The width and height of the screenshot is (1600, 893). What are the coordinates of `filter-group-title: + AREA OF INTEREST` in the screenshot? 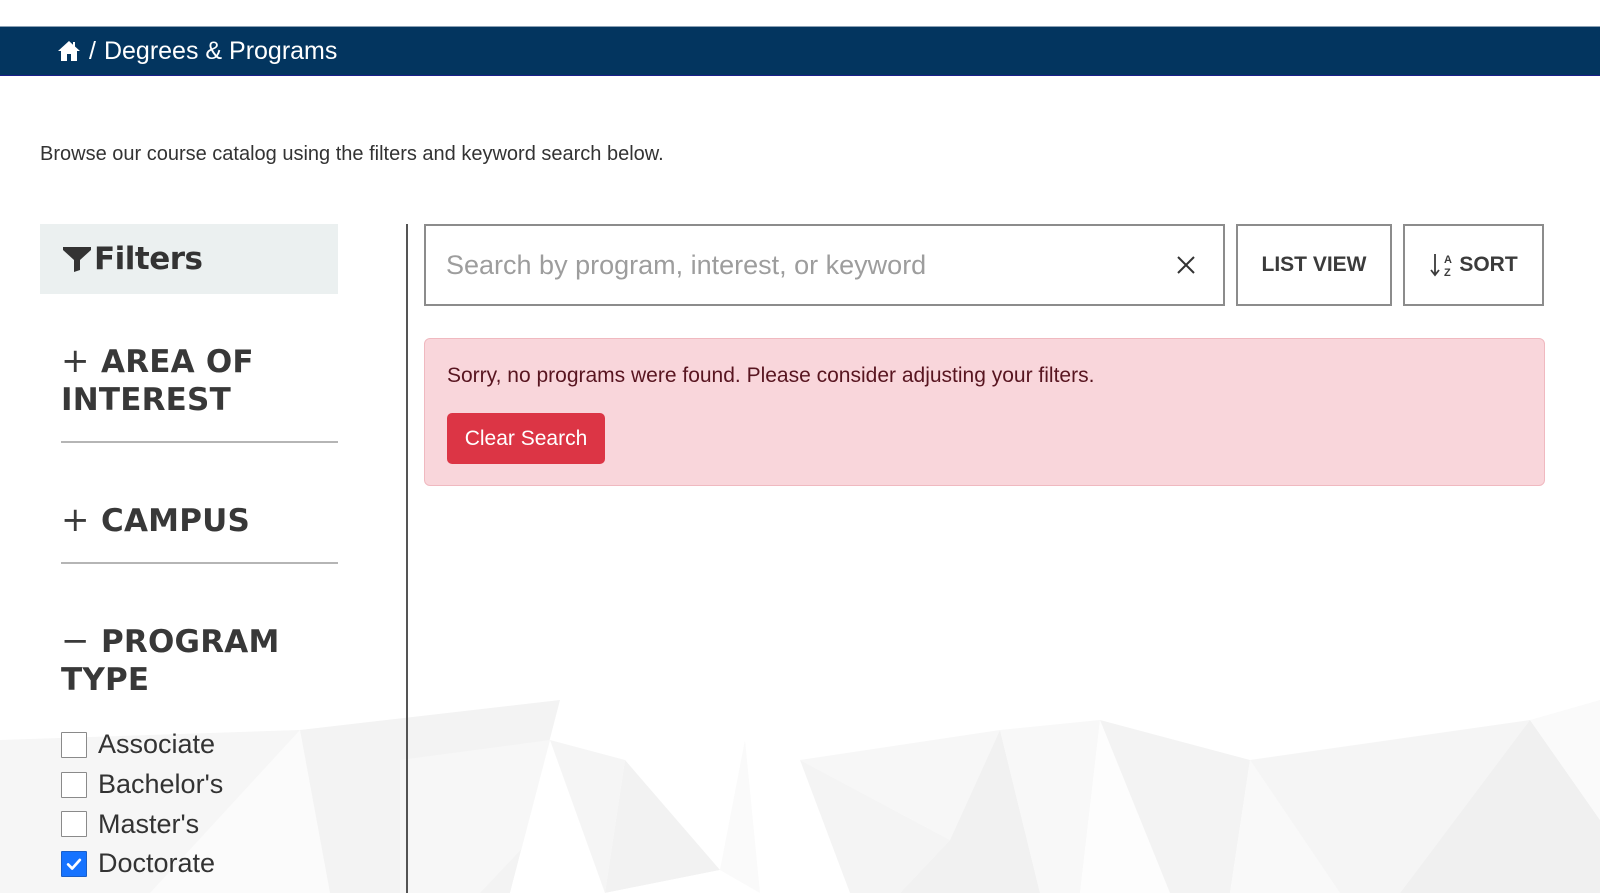 It's located at (199, 380).